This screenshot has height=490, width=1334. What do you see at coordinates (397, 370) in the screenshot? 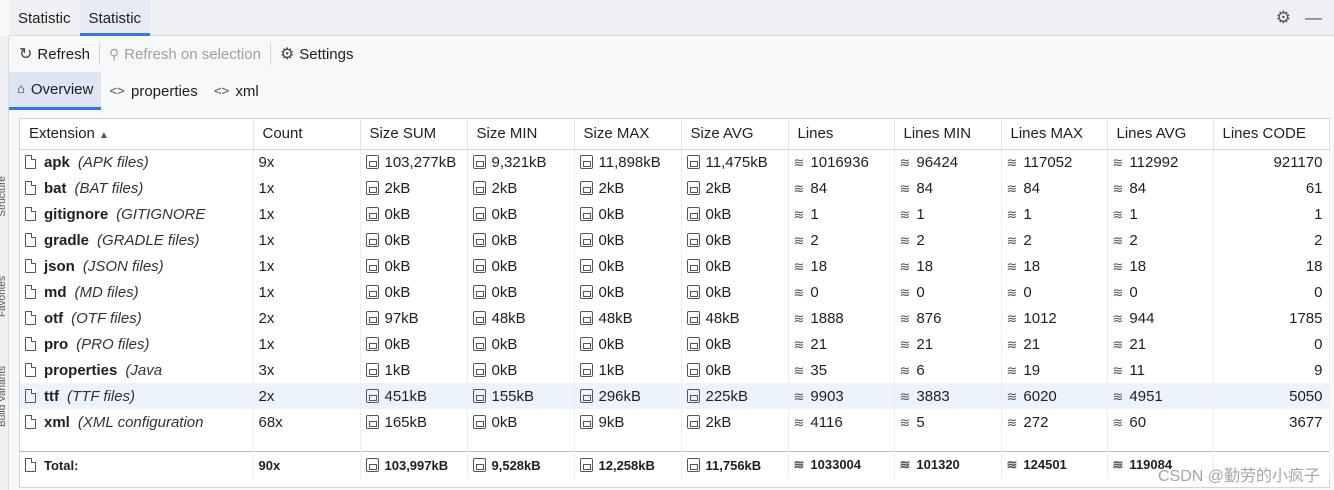
I see `cell-value: 1kB` at bounding box center [397, 370].